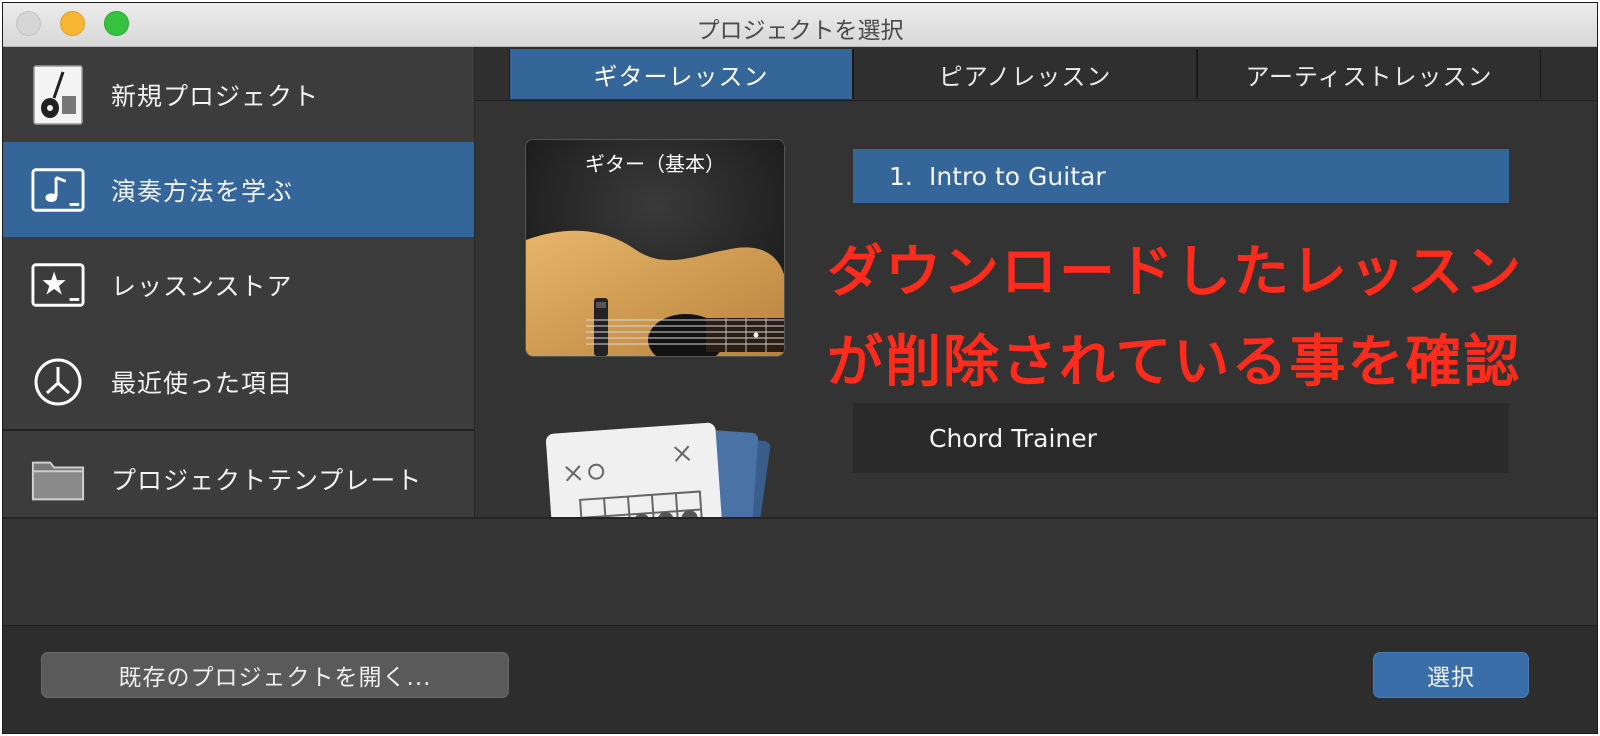 This screenshot has width=1600, height=736. I want to click on clock-icon, so click(58, 382).